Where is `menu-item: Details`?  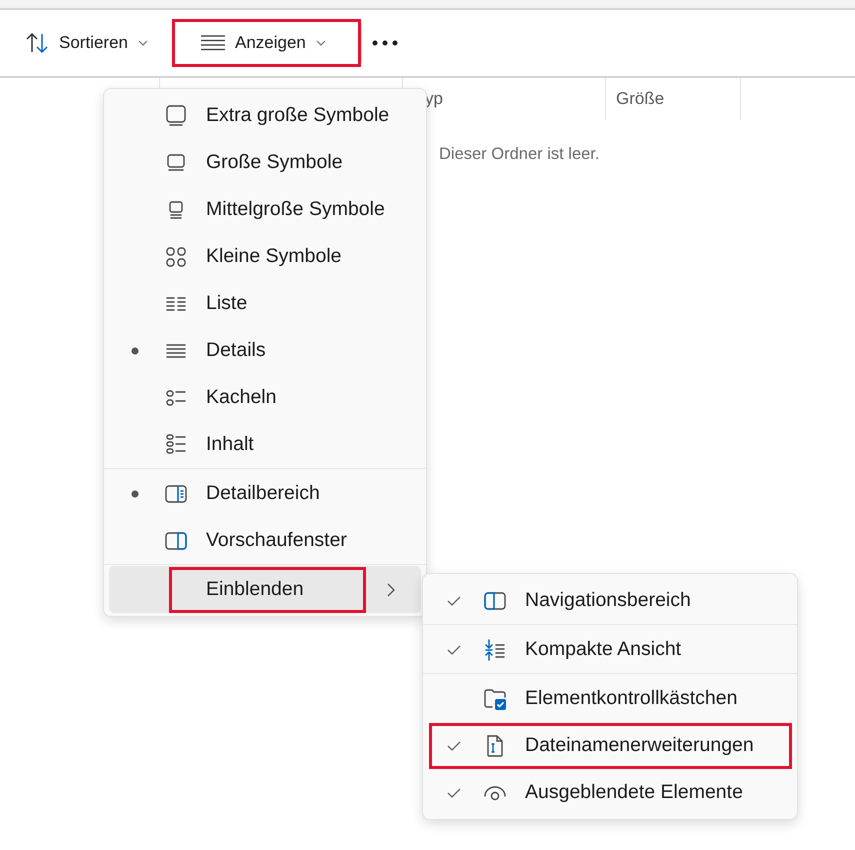 menu-item: Details is located at coordinates (265, 350).